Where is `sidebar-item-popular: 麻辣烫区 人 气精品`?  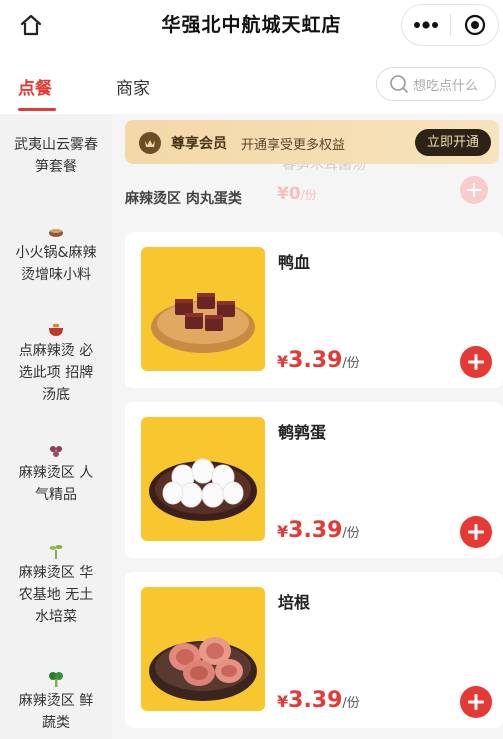
sidebar-item-popular: 麻辣烫区 人 气精品 is located at coordinates (56, 474).